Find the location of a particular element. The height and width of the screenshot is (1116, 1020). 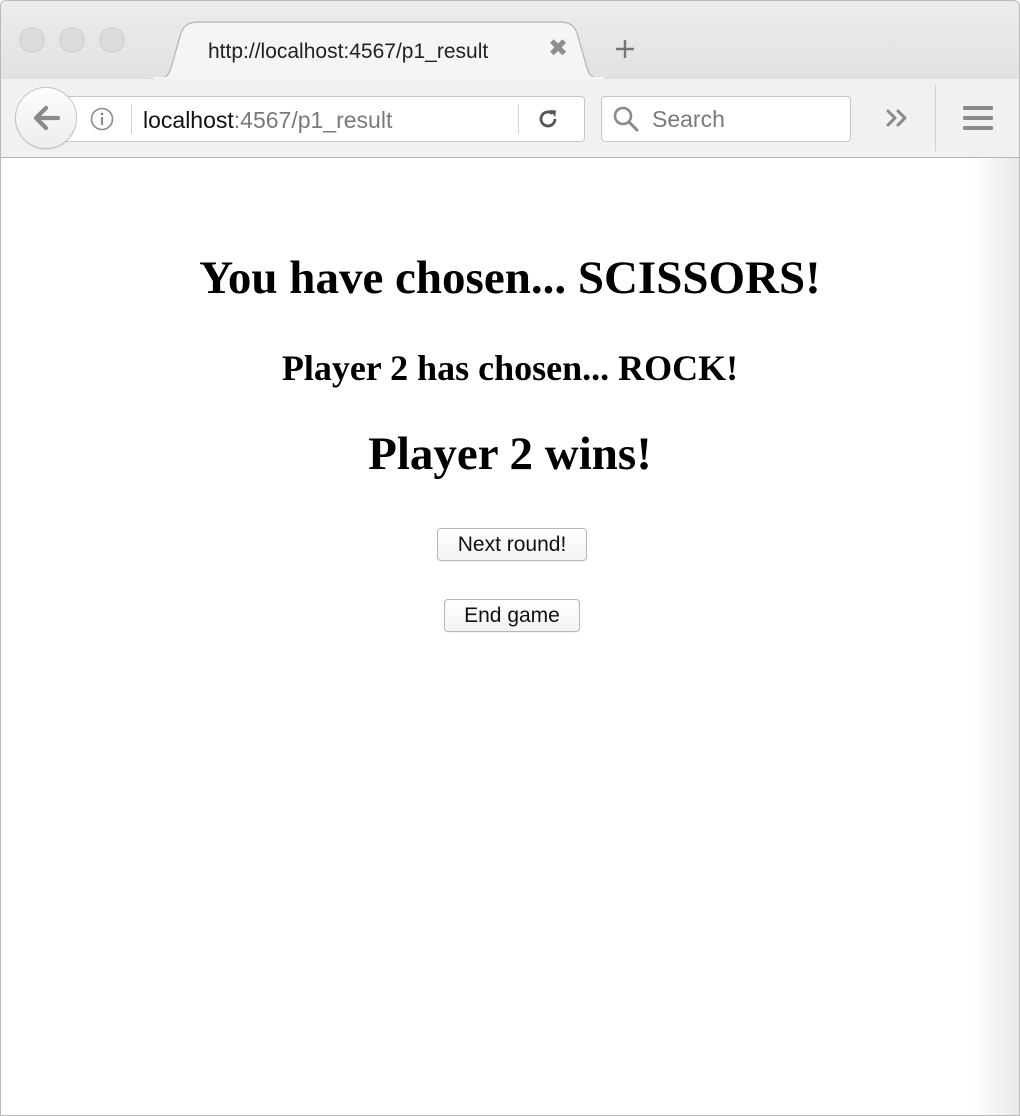

tab-title: http://localhost:4567/p1_result is located at coordinates (348, 51).